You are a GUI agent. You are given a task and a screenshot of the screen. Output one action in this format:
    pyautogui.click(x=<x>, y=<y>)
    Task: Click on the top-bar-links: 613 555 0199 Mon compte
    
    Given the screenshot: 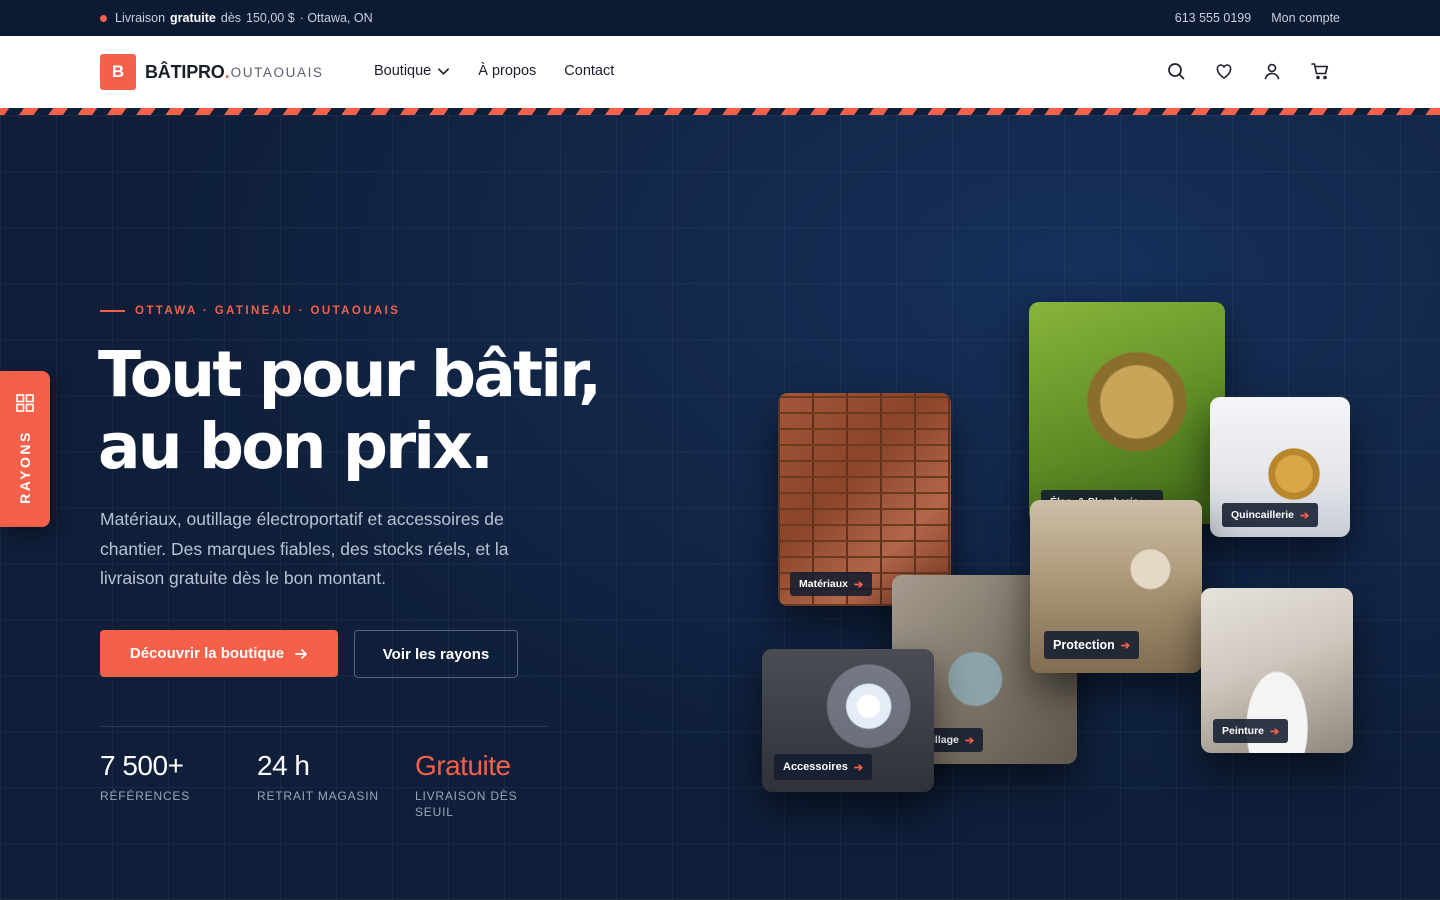 What is the action you would take?
    pyautogui.click(x=1257, y=18)
    